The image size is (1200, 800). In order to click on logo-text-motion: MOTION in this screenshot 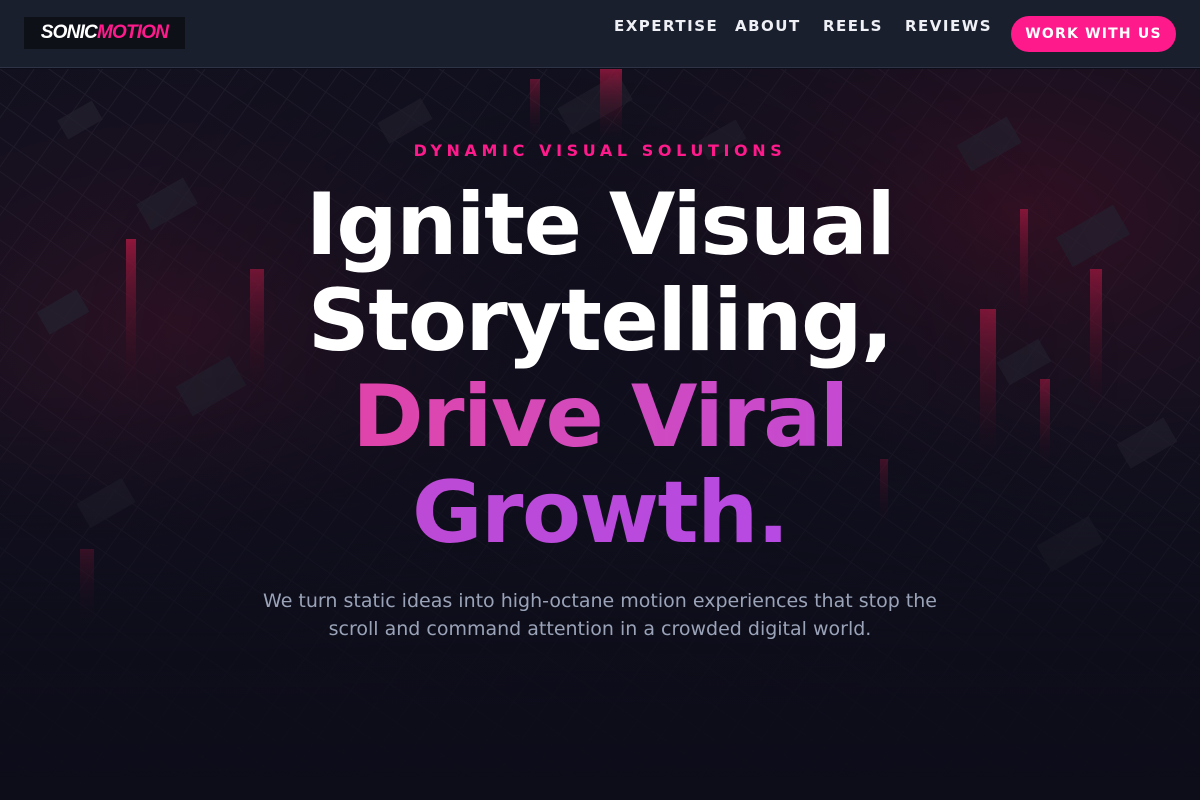, I will do `click(132, 32)`.